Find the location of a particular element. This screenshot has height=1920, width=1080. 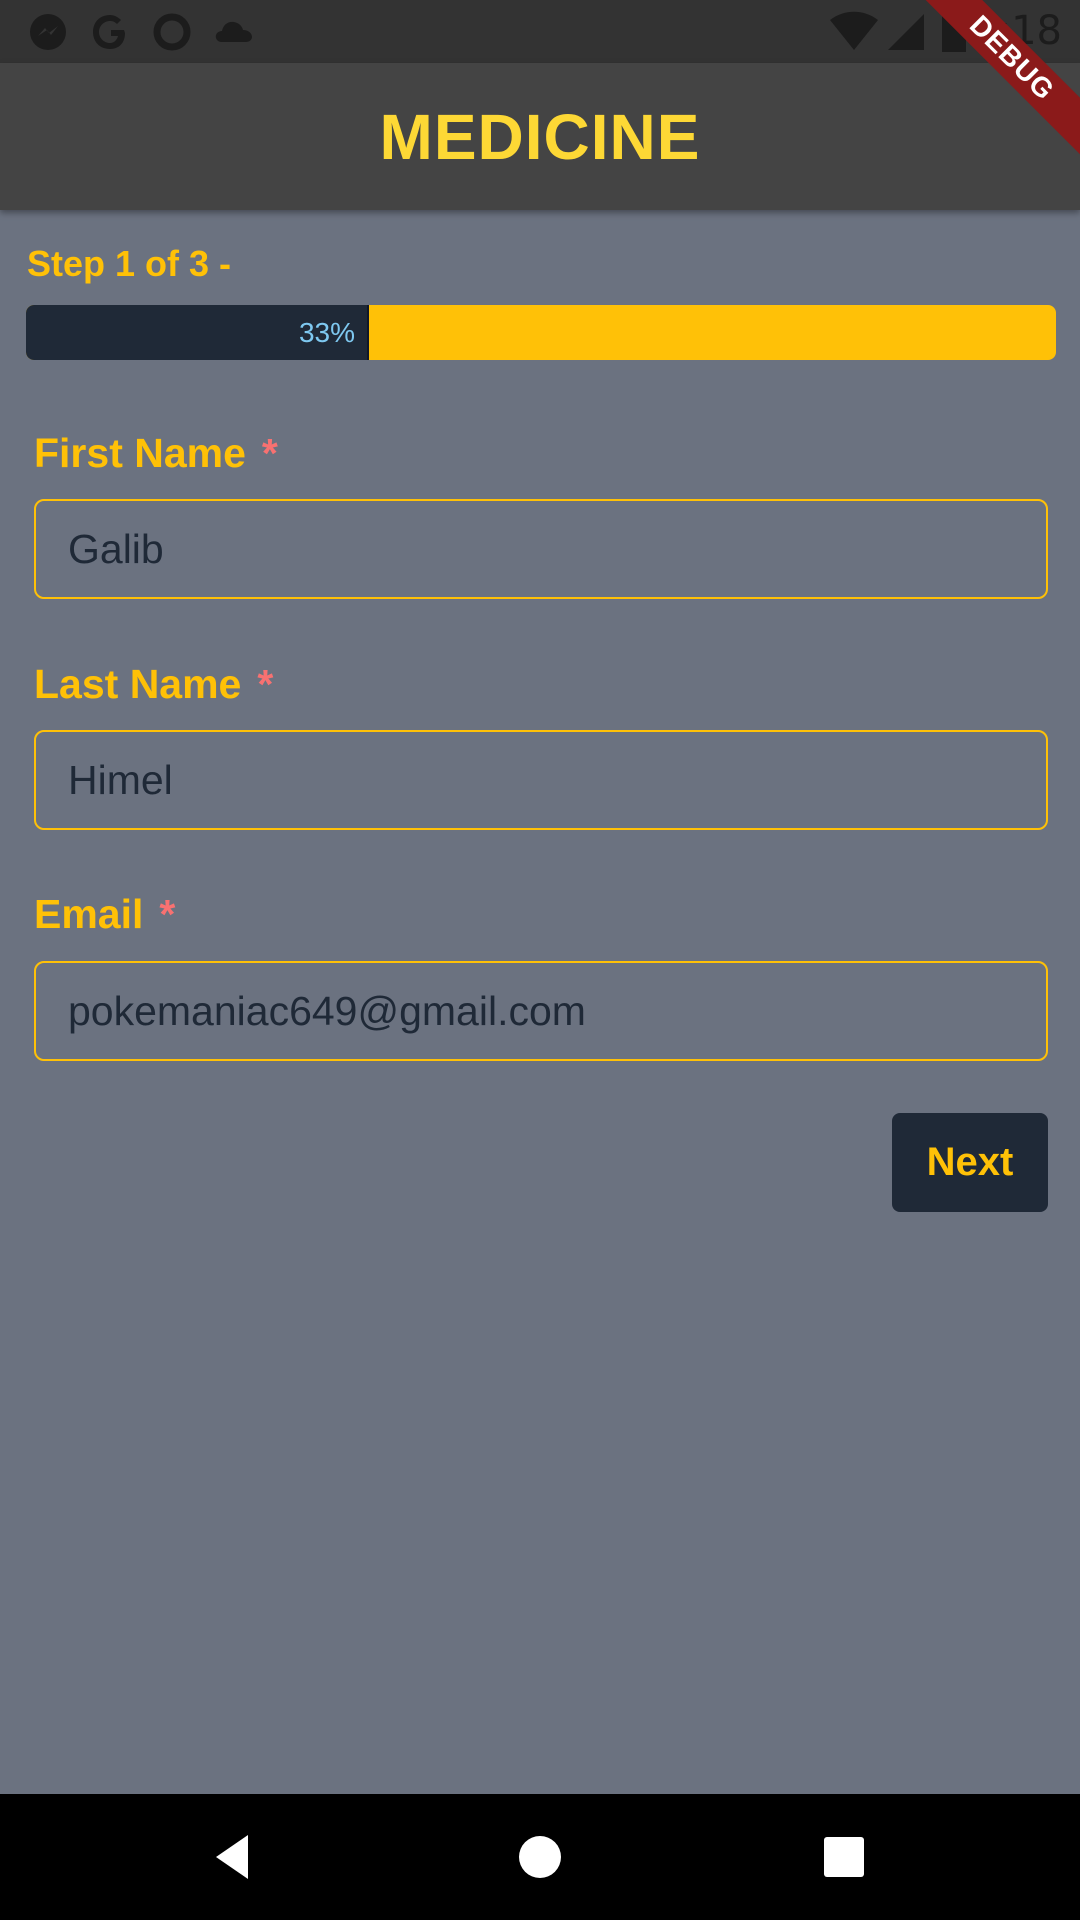

app-bar: MEDICINE is located at coordinates (540, 136).